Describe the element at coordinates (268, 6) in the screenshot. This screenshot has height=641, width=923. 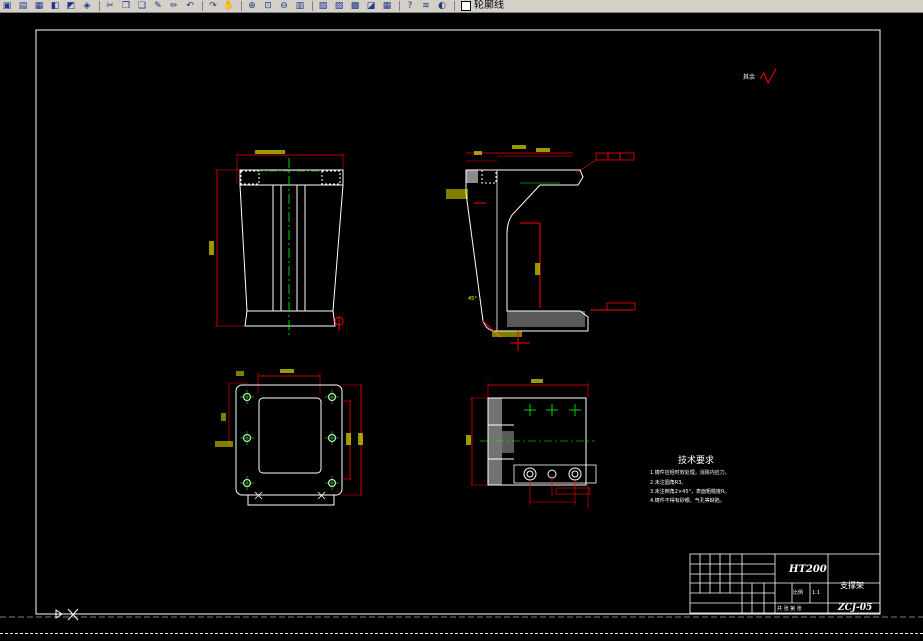
I see `zoom-window-icon: ⊡` at that location.